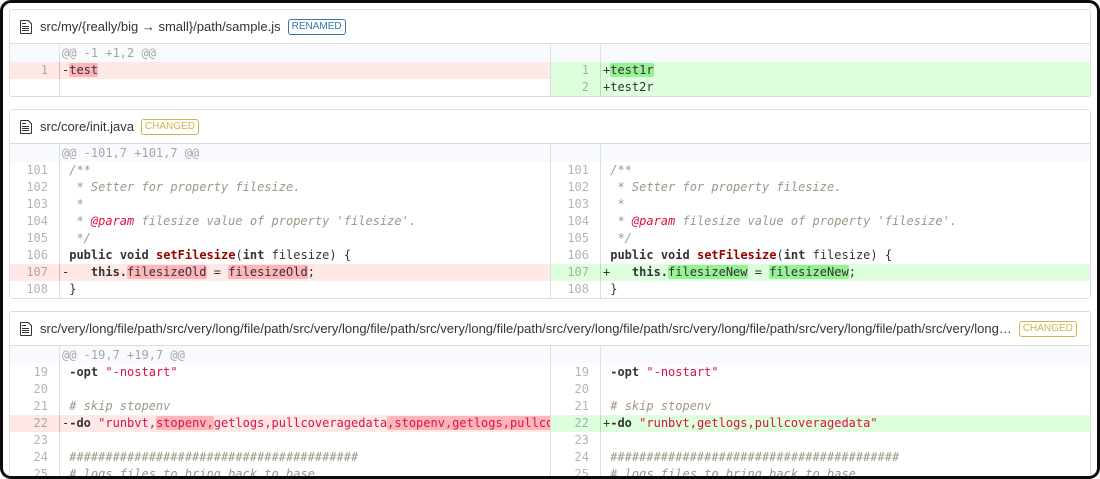  What do you see at coordinates (305, 70) in the screenshot?
I see `code-cell: -test` at bounding box center [305, 70].